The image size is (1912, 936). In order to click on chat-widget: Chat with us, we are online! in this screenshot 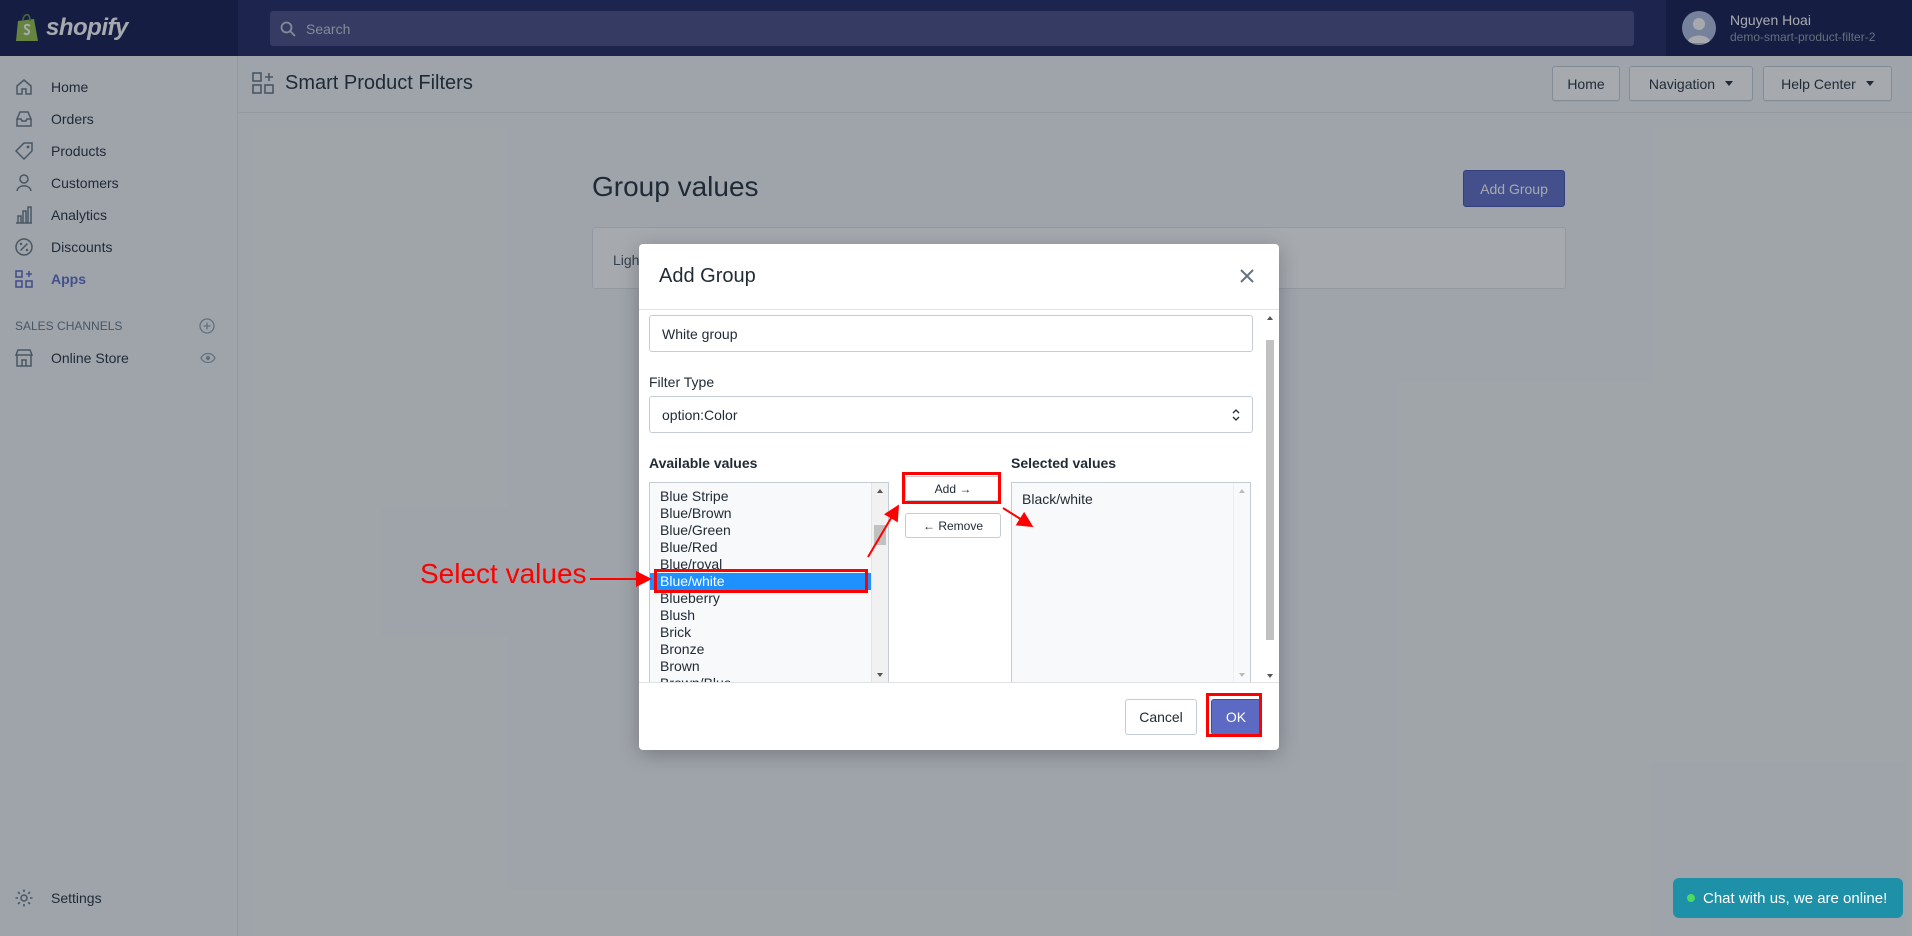, I will do `click(1788, 898)`.